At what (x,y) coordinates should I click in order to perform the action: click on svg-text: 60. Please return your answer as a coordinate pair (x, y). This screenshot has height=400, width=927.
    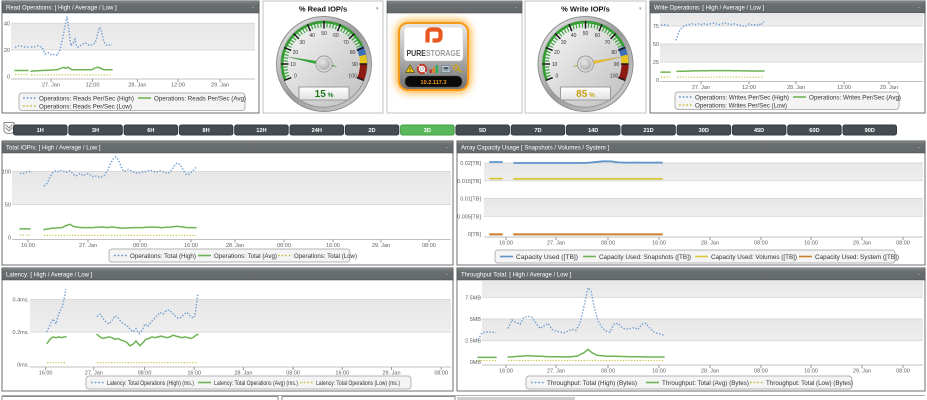
    Looking at the image, I should click on (598, 36).